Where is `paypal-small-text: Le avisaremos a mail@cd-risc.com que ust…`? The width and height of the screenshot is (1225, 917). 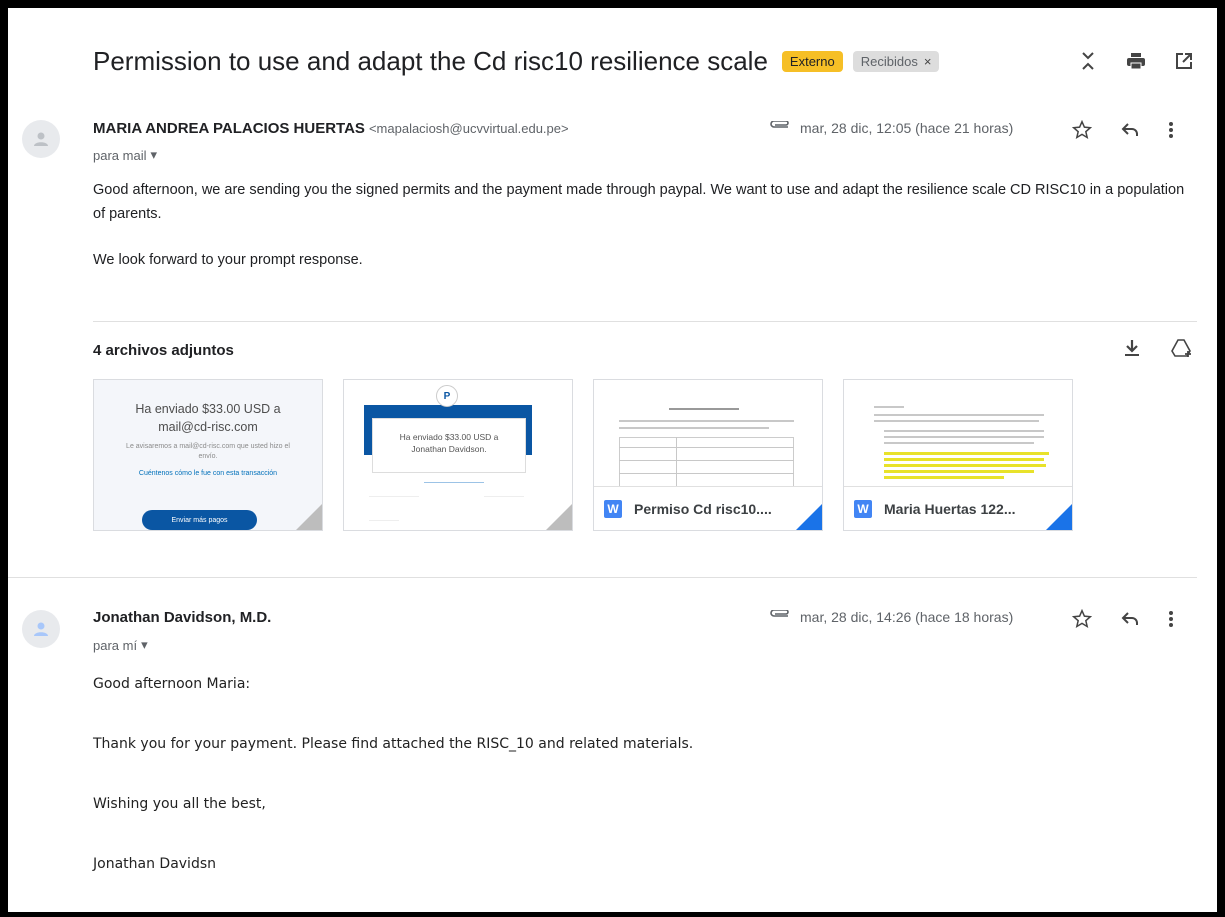 paypal-small-text: Le avisaremos a mail@cd-risc.com que ust… is located at coordinates (208, 451).